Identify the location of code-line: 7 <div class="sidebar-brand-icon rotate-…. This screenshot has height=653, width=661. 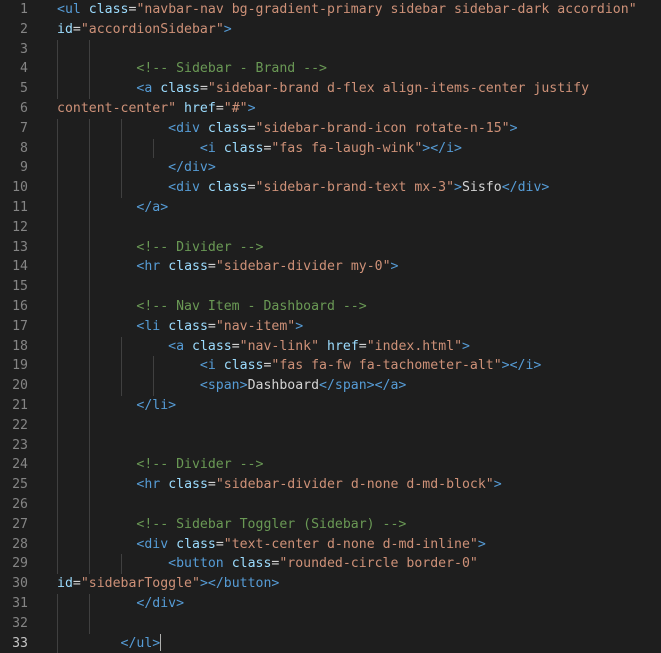
(330, 128).